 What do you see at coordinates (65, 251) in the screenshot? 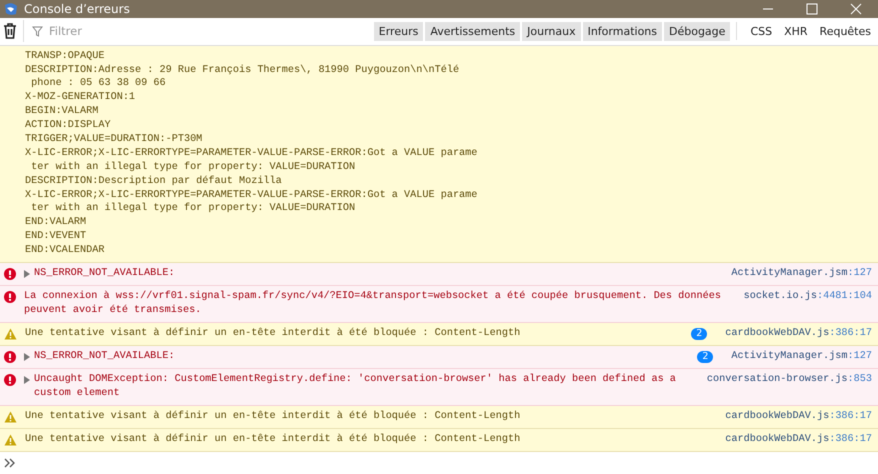
I see `log-line: END:VCALENDAR` at bounding box center [65, 251].